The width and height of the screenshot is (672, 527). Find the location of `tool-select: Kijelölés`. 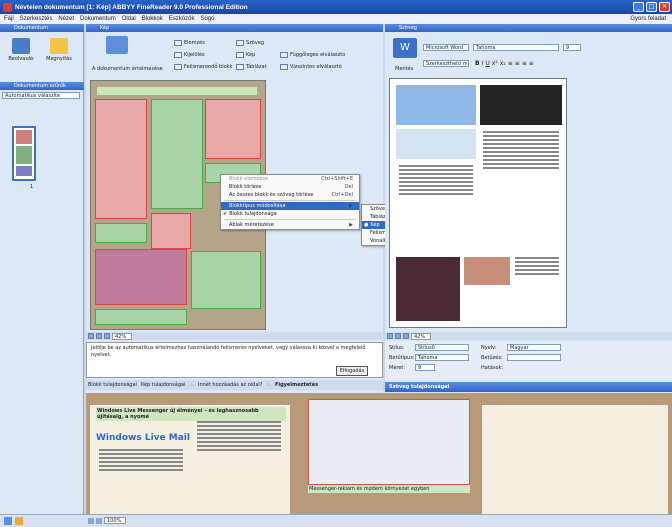

tool-select: Kijelölés is located at coordinates (189, 55).